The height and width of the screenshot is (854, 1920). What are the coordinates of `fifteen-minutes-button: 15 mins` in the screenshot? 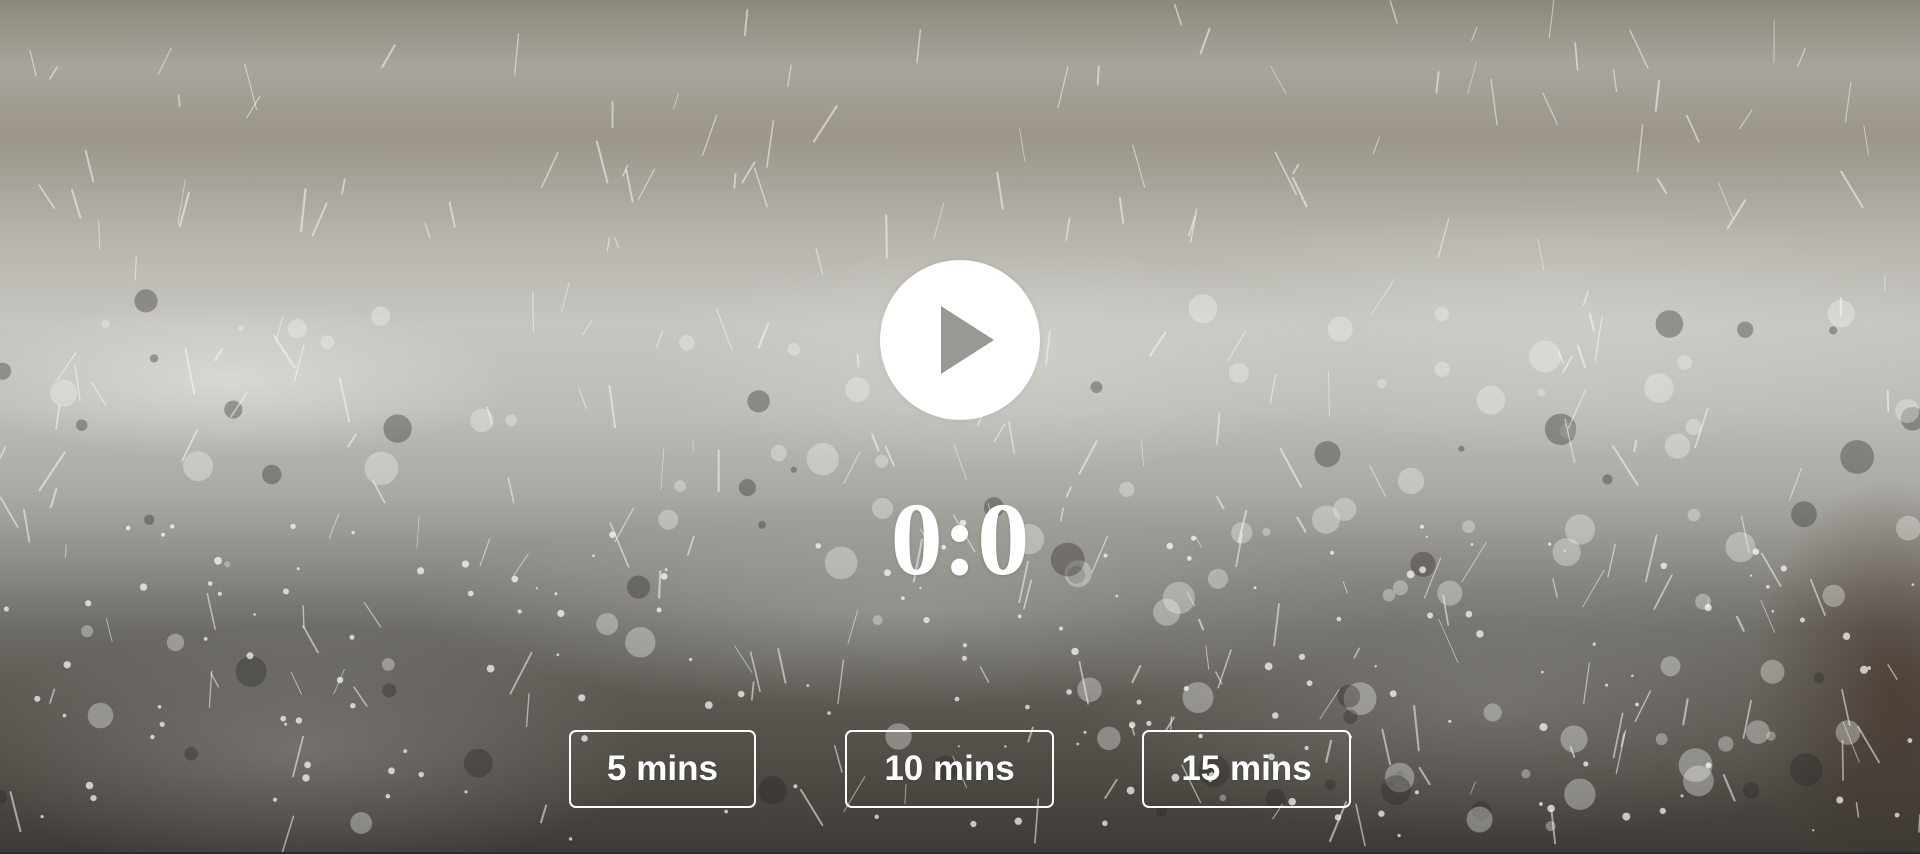 It's located at (1246, 769).